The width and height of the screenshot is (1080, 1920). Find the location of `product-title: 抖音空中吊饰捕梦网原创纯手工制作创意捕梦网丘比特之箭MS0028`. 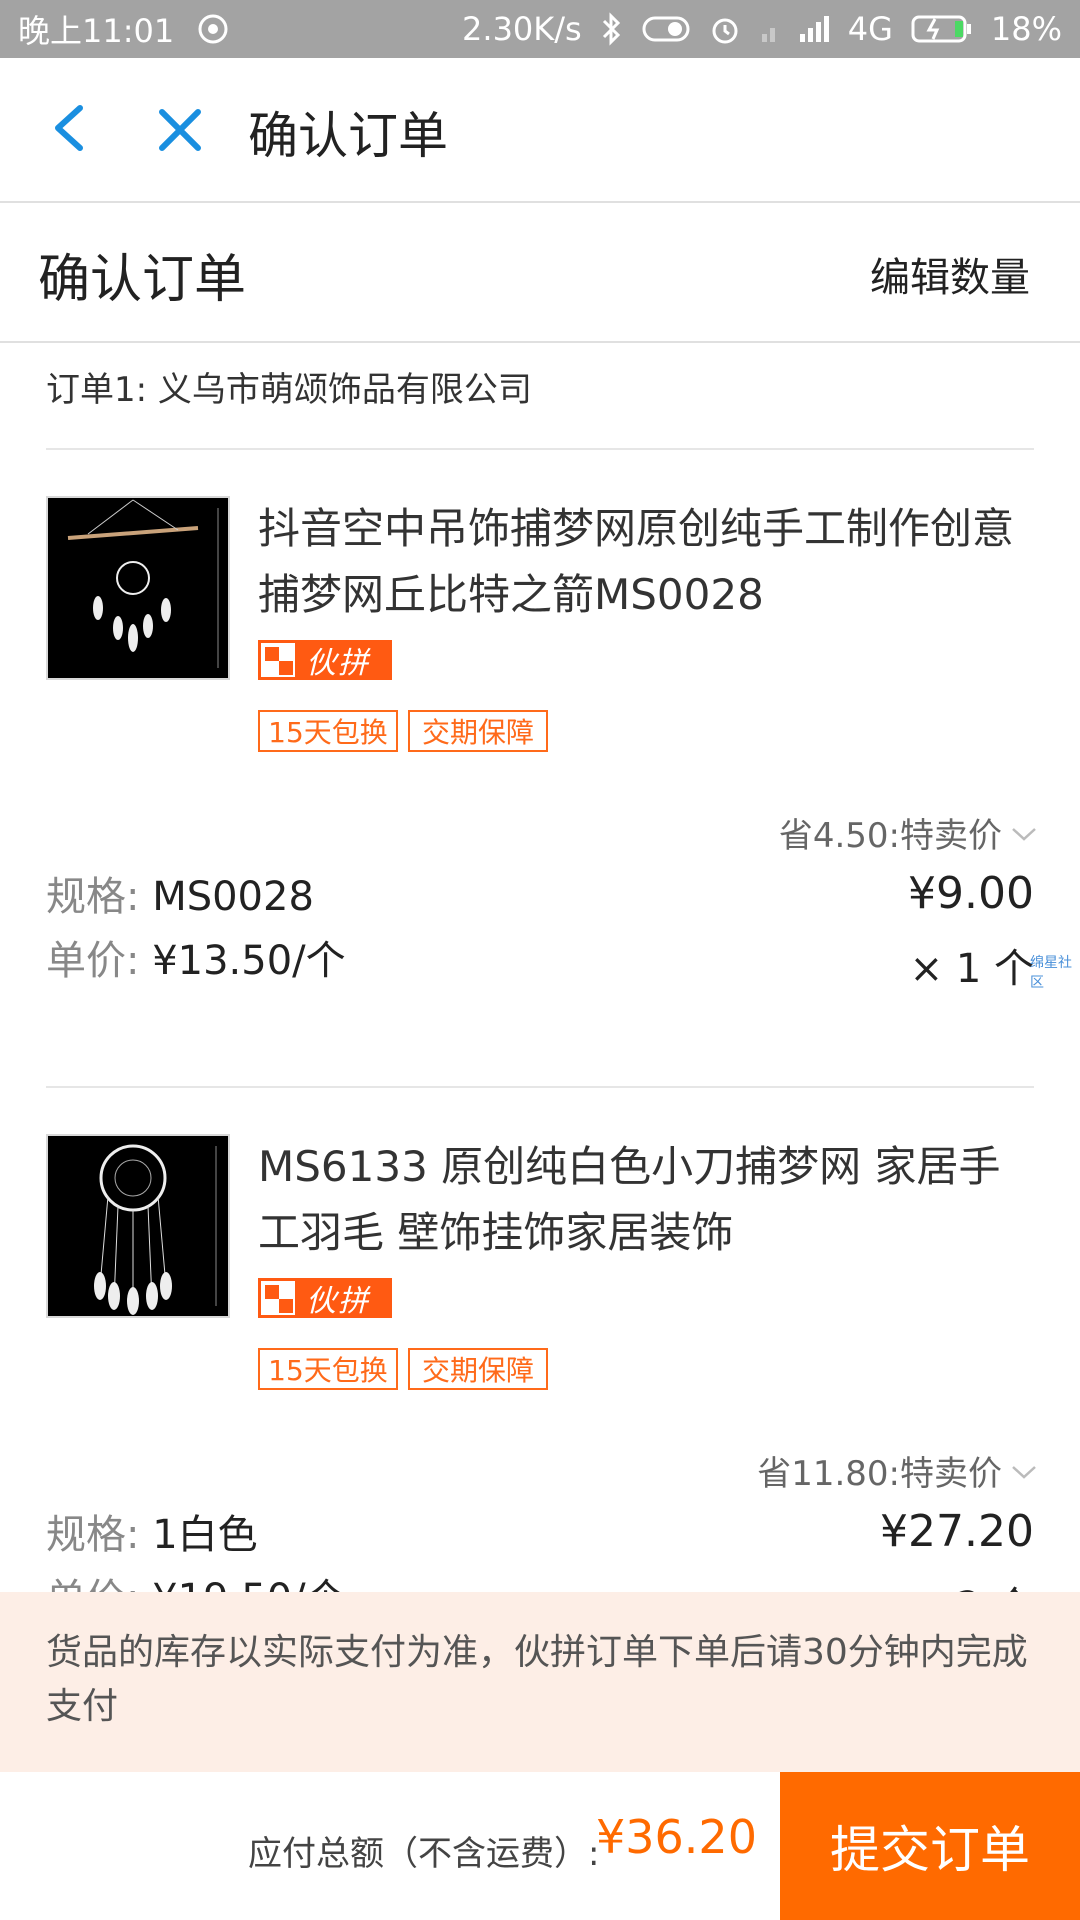

product-title: 抖音空中吊饰捕梦网原创纯手工制作创意捕梦网丘比特之箭MS0028 is located at coordinates (648, 562).